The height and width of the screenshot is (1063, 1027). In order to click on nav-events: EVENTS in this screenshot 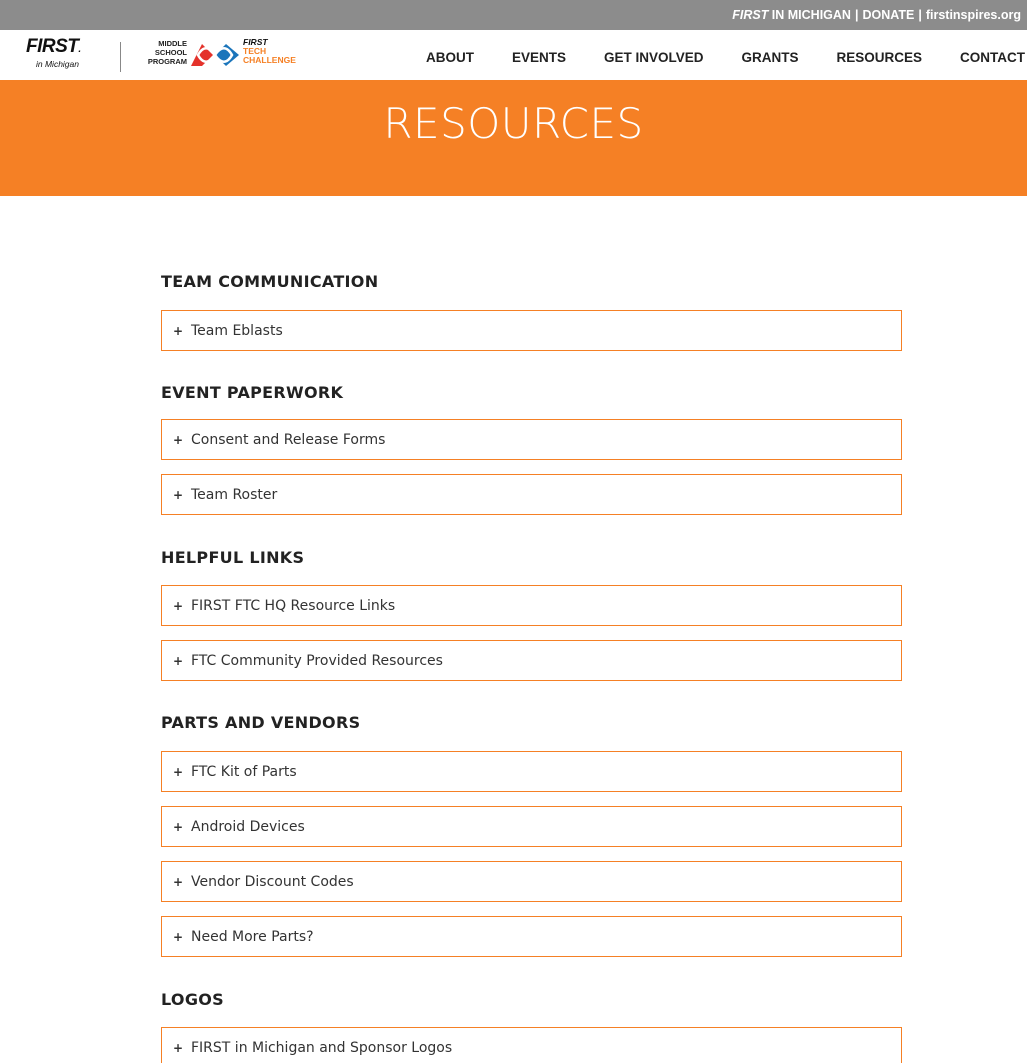, I will do `click(539, 57)`.